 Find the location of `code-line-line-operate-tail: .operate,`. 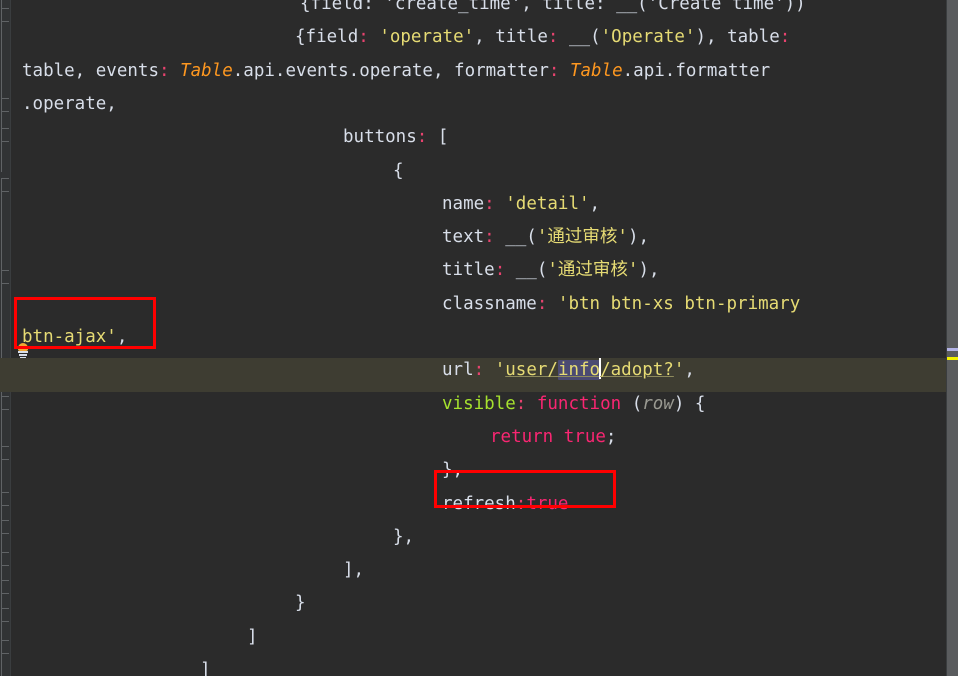

code-line-line-operate-tail: .operate, is located at coordinates (69, 104).